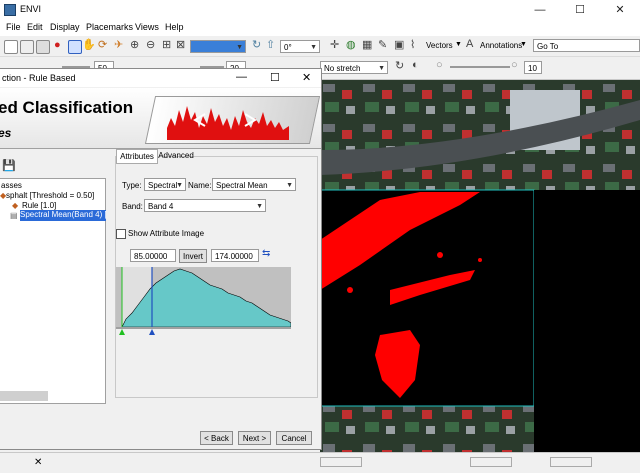 This screenshot has width=640, height=473. I want to click on zoom-full-icon: ⊠, so click(180, 44).